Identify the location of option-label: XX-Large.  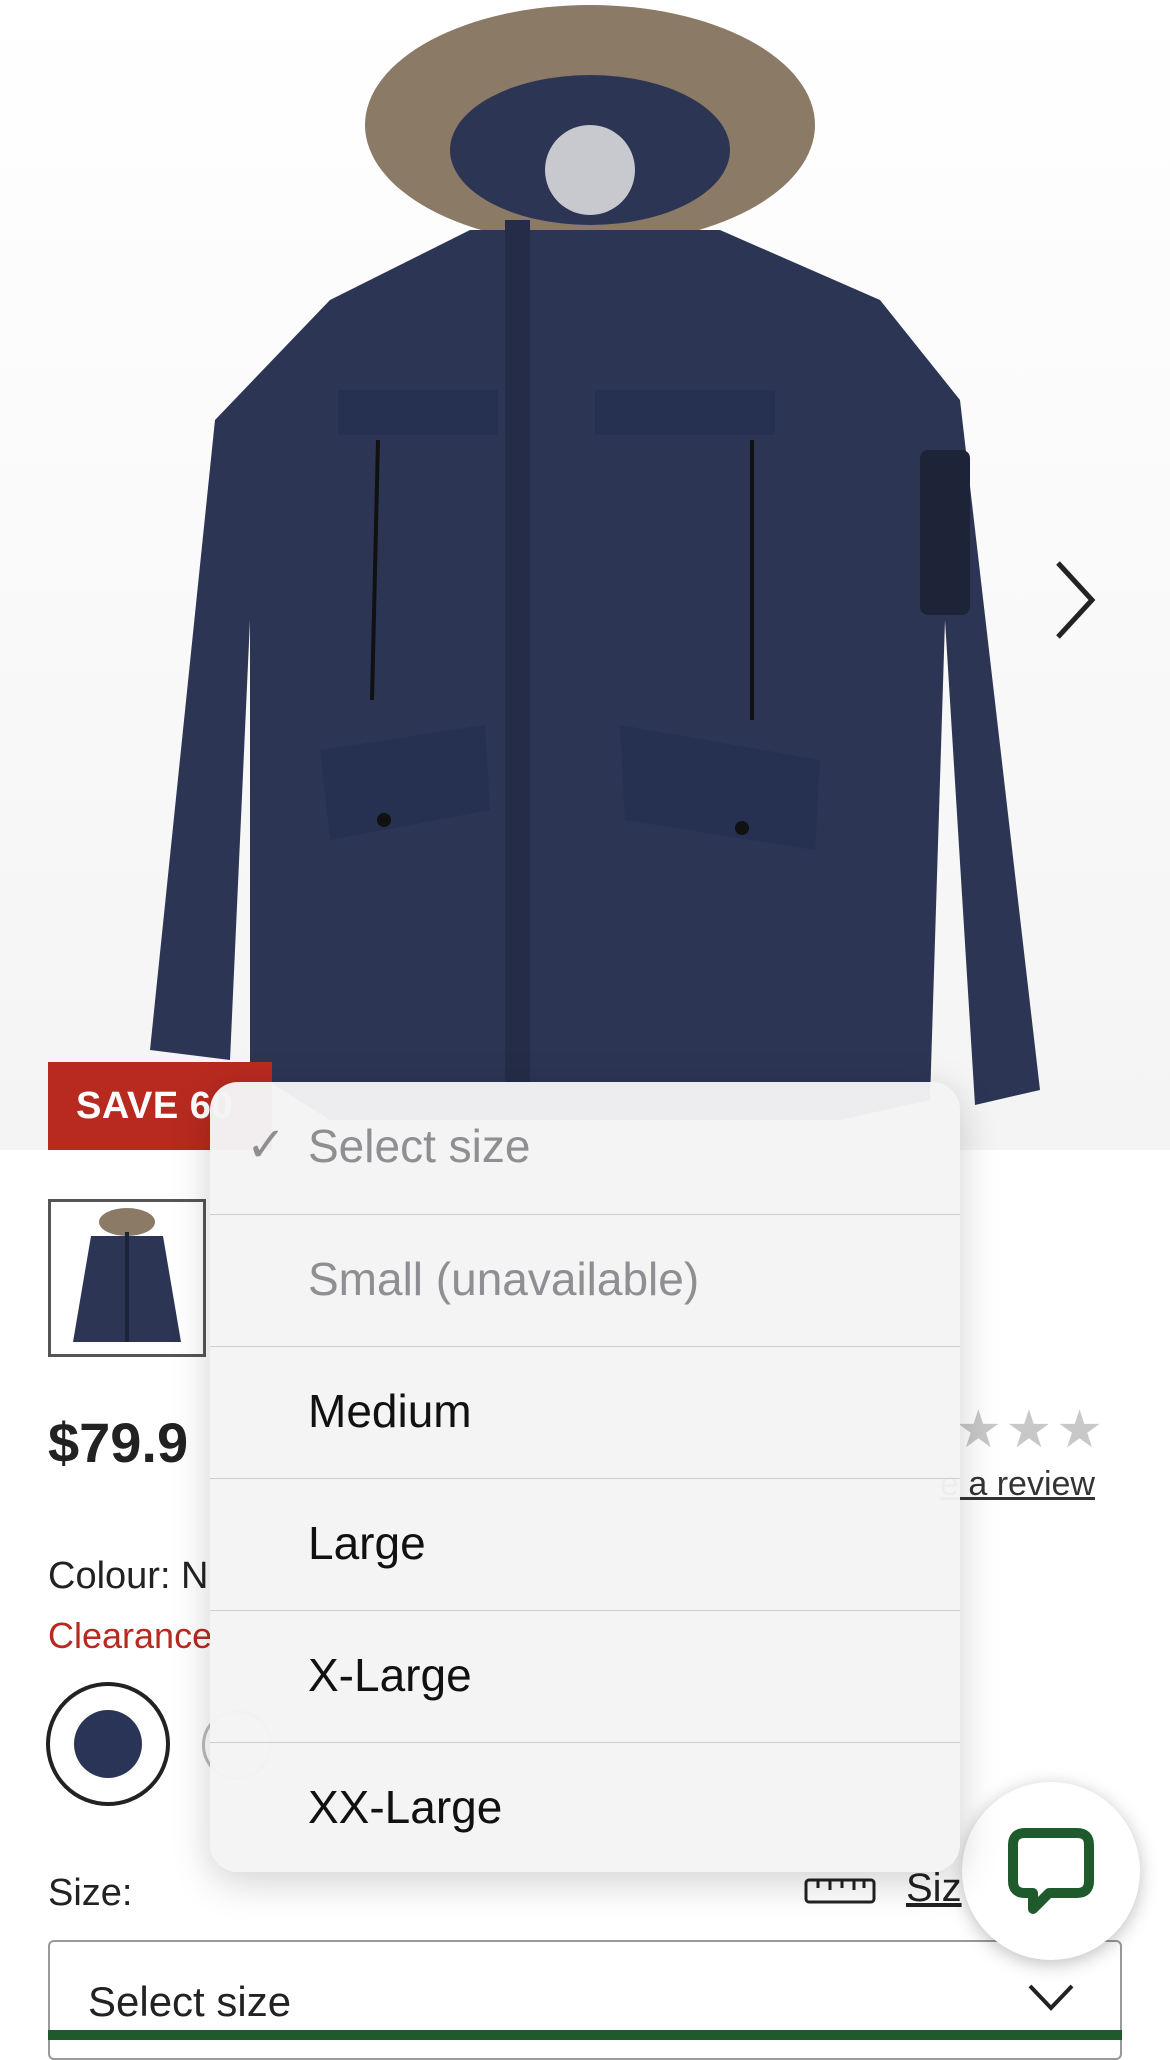
(405, 1807).